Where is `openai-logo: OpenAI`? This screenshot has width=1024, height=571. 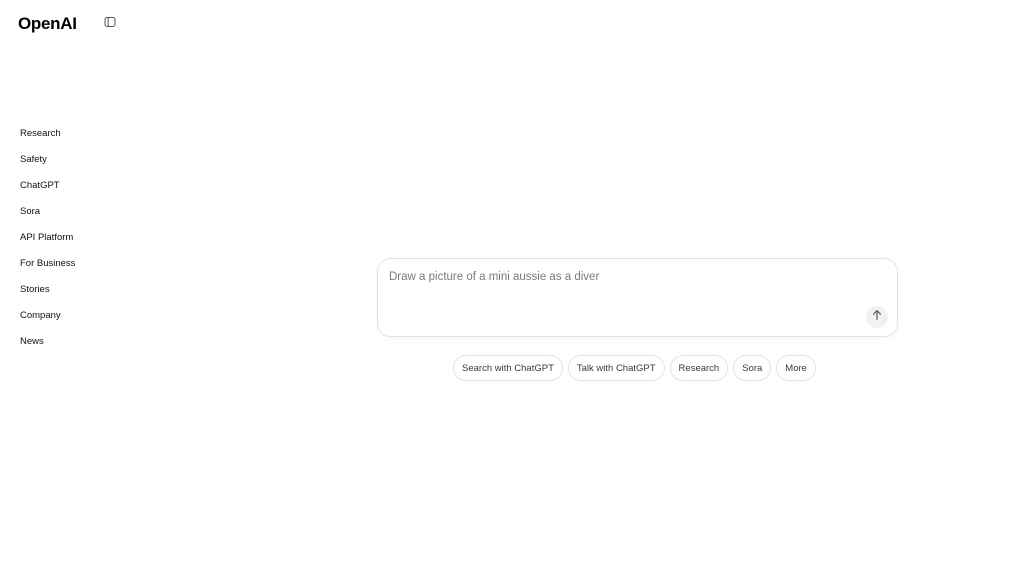 openai-logo: OpenAI is located at coordinates (47, 24).